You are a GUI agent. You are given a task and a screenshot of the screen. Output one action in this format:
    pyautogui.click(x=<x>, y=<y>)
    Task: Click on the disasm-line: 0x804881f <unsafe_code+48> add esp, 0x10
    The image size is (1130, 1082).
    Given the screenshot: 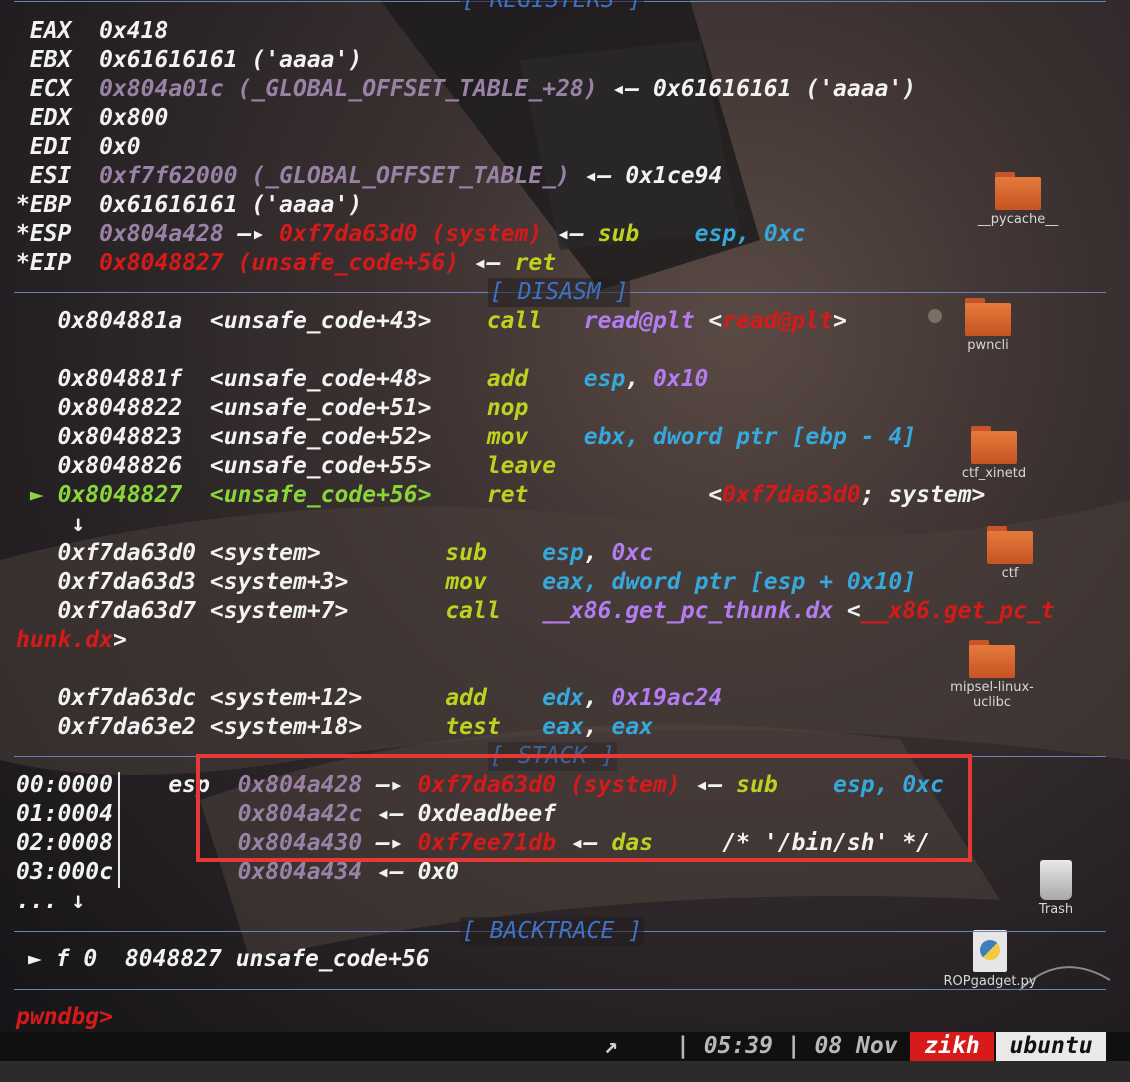 What is the action you would take?
    pyautogui.click(x=383, y=379)
    